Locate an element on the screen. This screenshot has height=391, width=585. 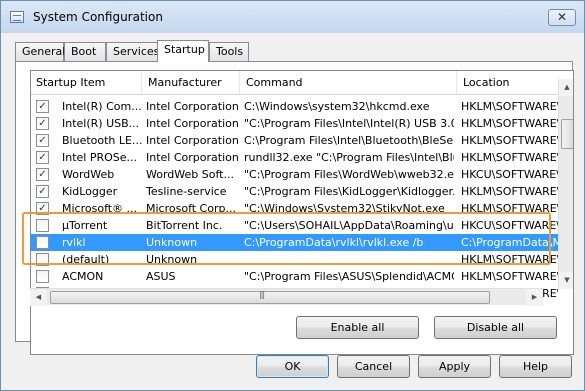
help-button: Help is located at coordinates (535, 366).